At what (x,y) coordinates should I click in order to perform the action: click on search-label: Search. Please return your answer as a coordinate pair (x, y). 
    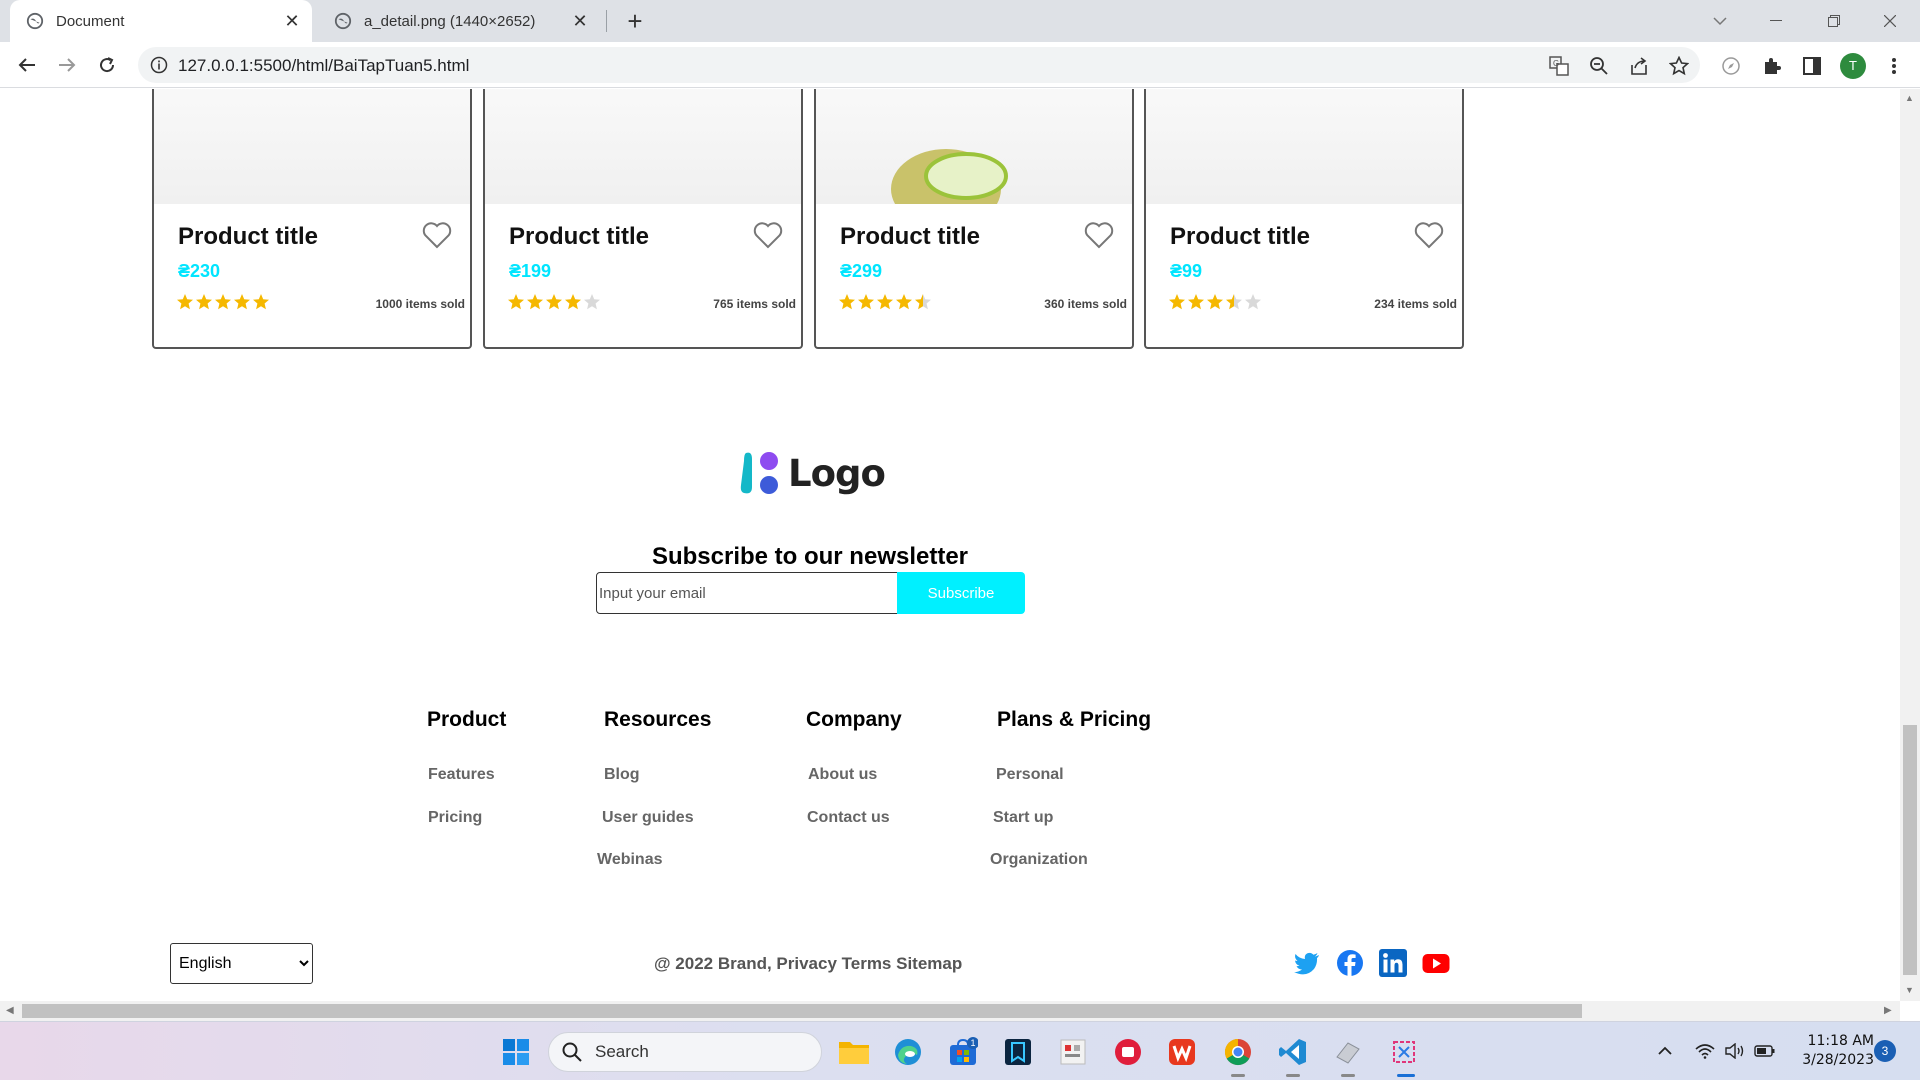
    Looking at the image, I should click on (622, 1051).